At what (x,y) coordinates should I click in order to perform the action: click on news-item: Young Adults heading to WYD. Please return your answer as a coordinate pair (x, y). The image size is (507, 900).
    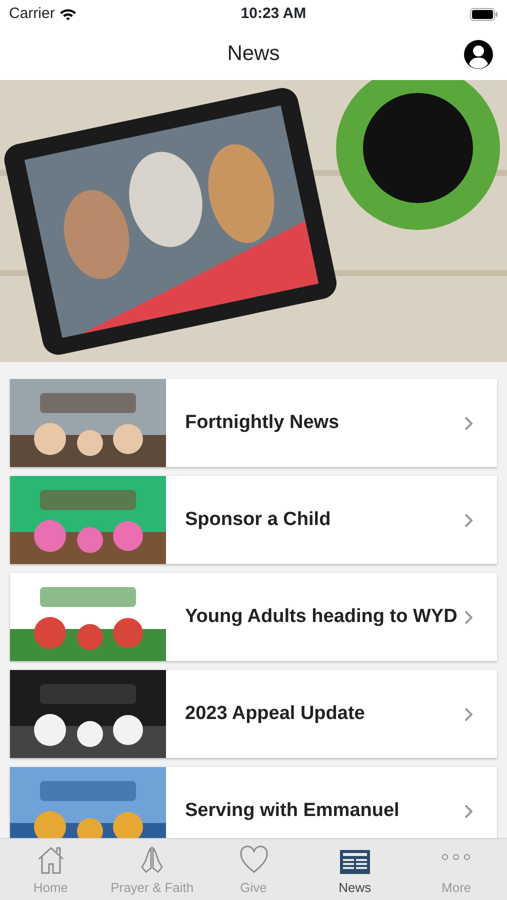
    Looking at the image, I should click on (253, 617).